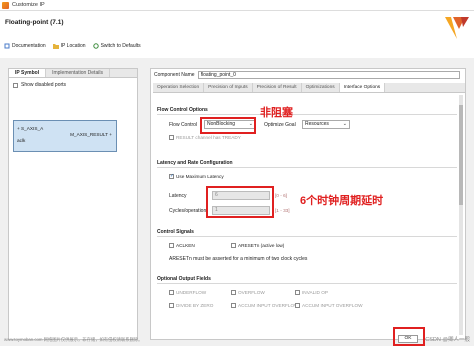 This screenshot has width=474, height=346. I want to click on documentation-button: Documentation, so click(25, 46).